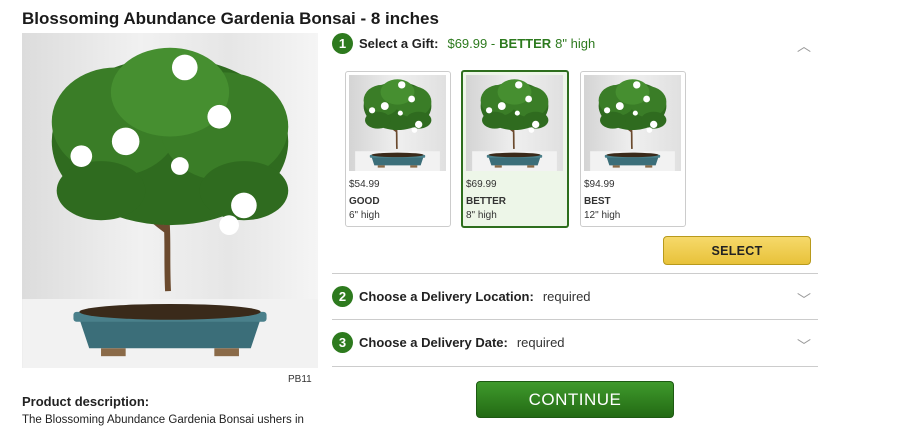  I want to click on option-price: $69.99, so click(481, 184).